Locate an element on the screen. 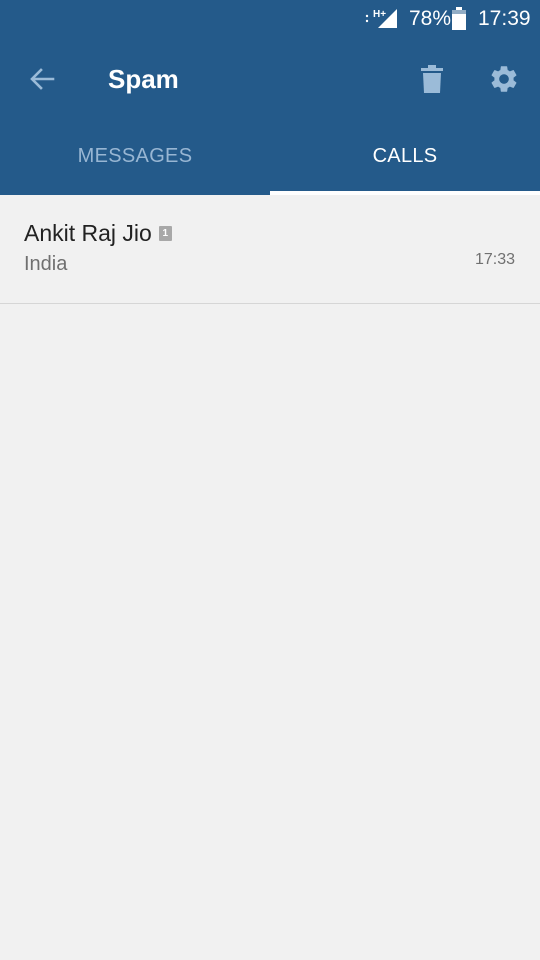 The height and width of the screenshot is (960, 540). toolbar: Spam is located at coordinates (270, 79).